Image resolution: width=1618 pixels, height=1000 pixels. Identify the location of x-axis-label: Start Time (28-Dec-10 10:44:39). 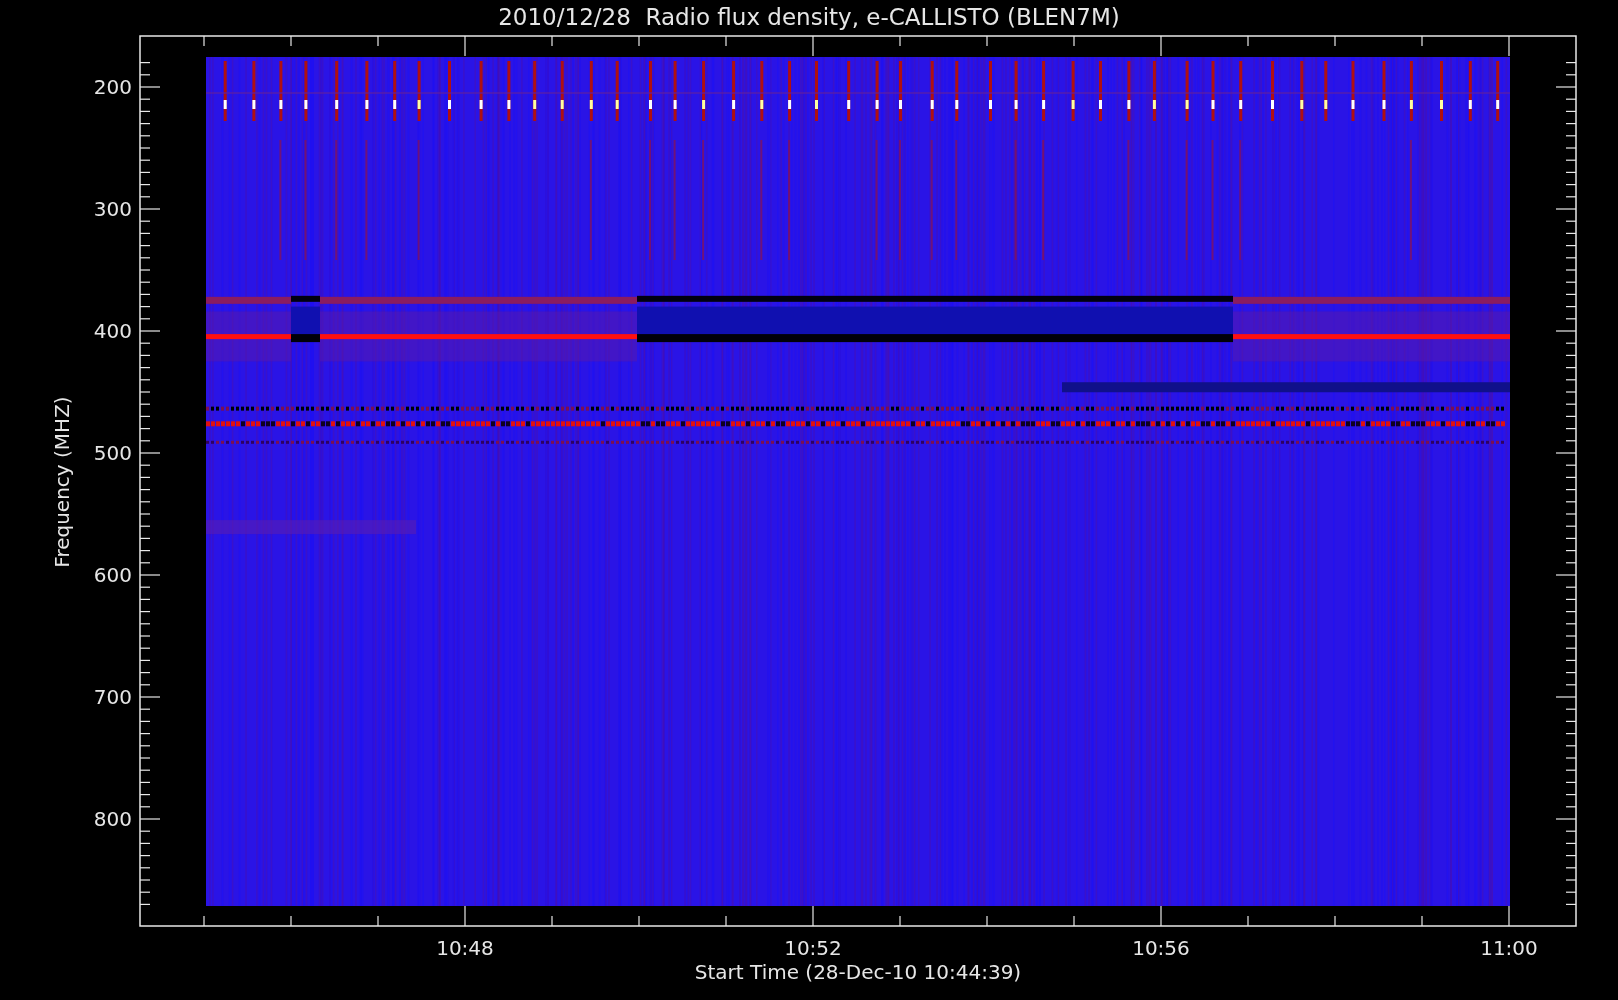
(858, 972).